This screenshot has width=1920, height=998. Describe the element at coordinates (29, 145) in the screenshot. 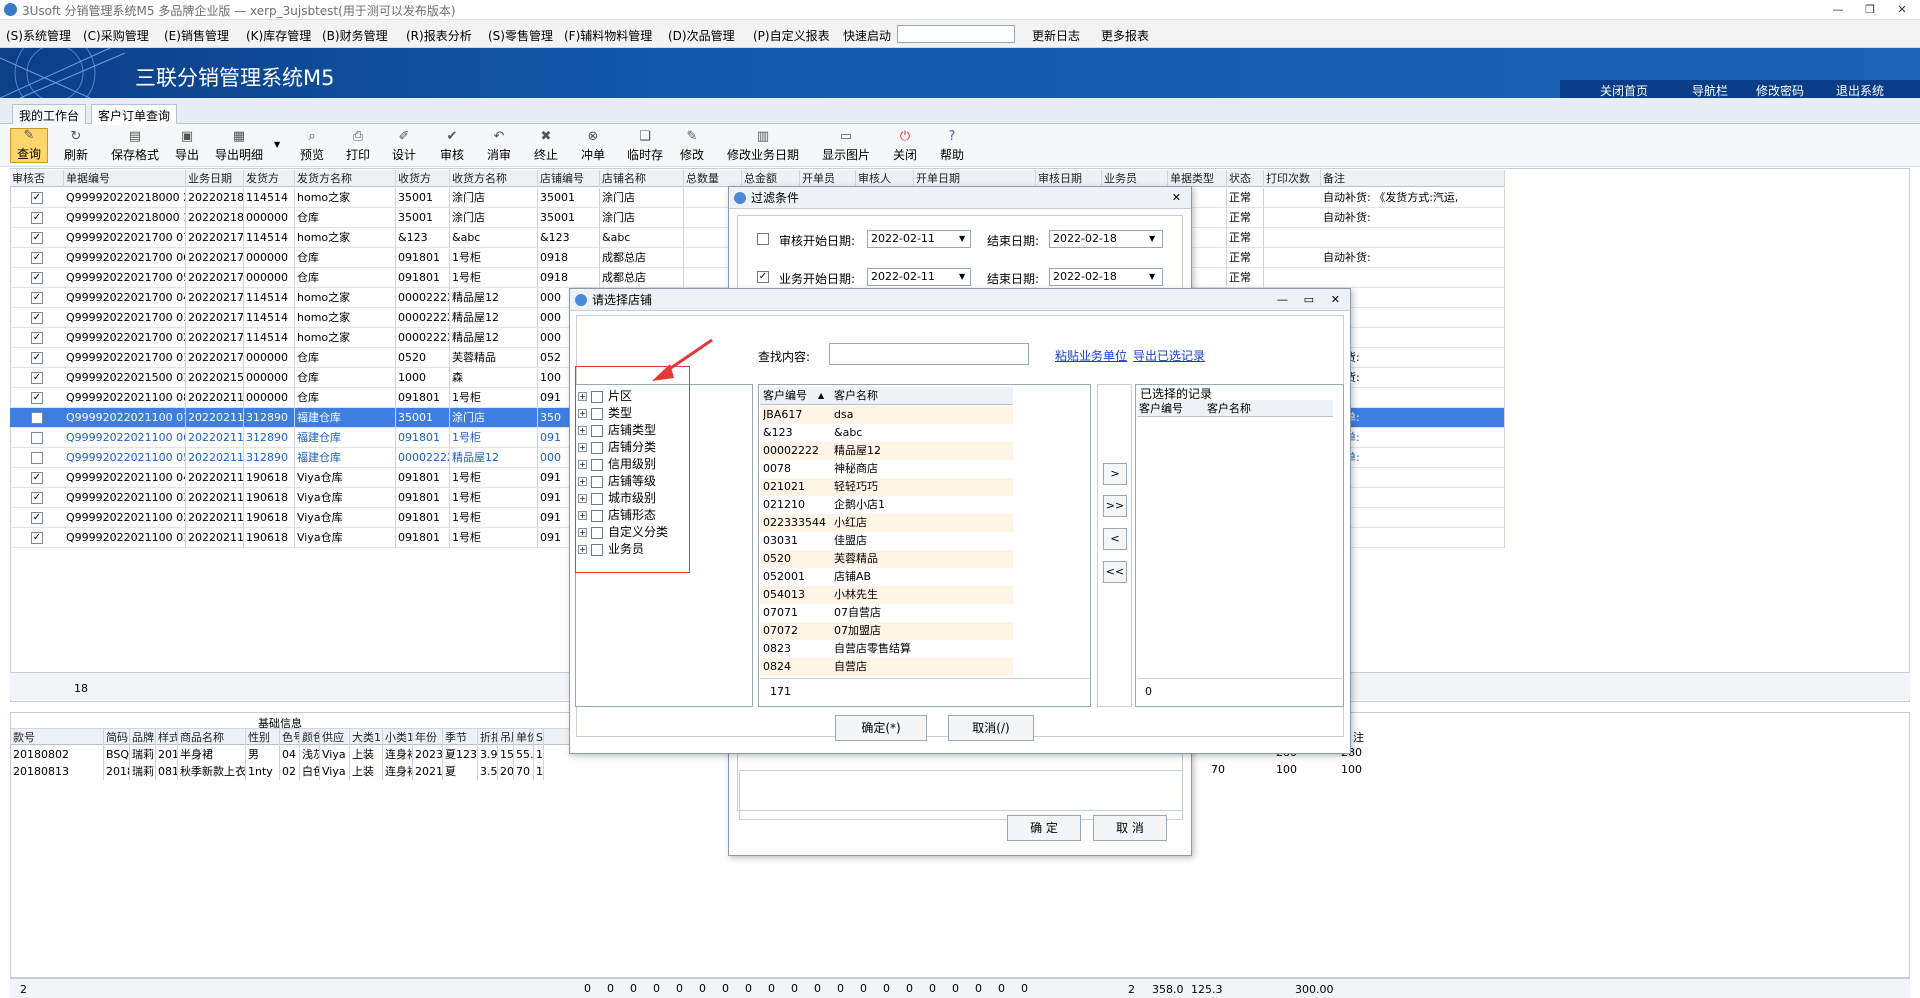

I see `query-button: ✎ 查询` at that location.